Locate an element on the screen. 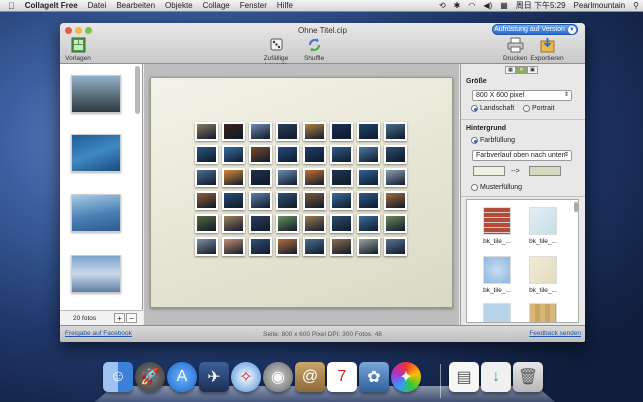  tiles-scrollbar is located at coordinates (576, 207).